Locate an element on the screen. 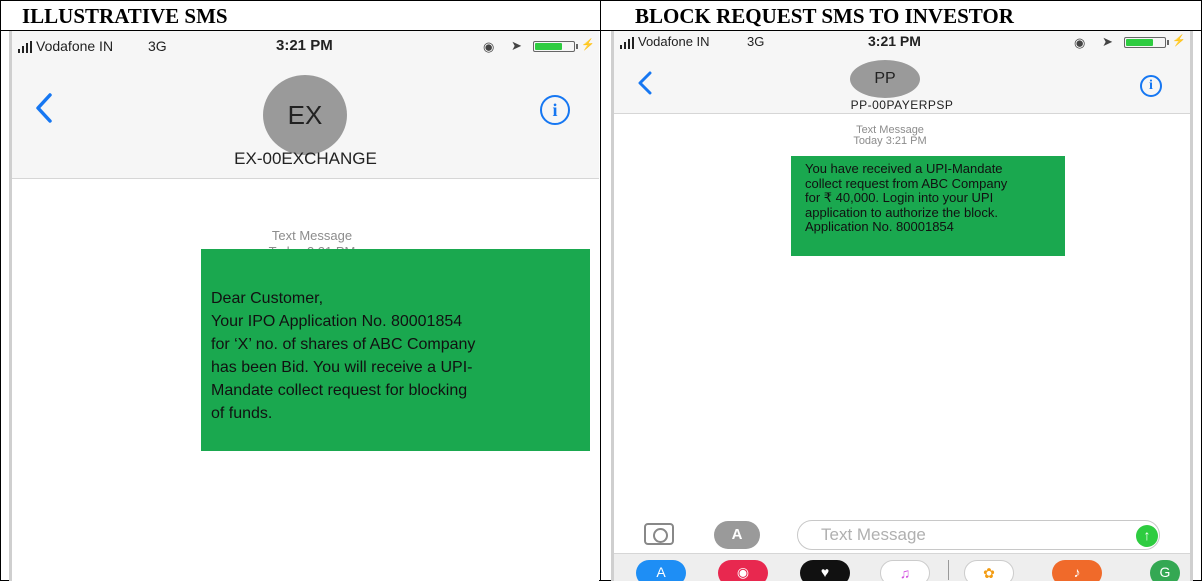 This screenshot has height=581, width=1202. message-meta: Text Message Today 3:21 PM is located at coordinates (890, 136).